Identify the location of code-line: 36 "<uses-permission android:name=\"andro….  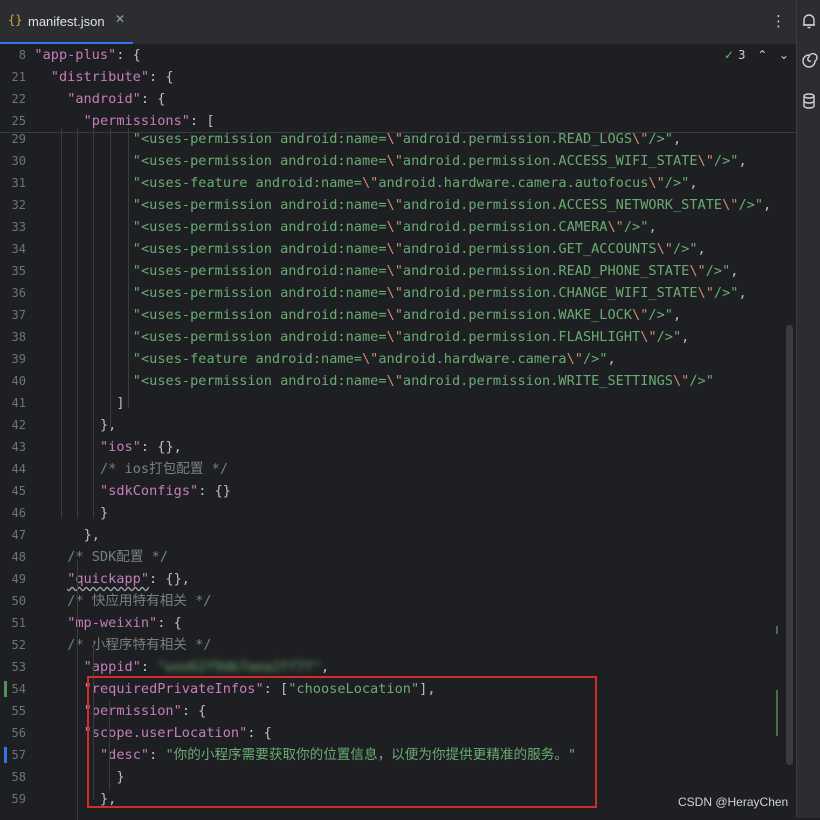
(398, 293).